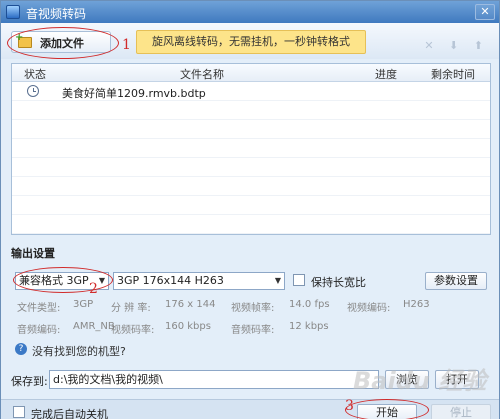  What do you see at coordinates (13, 12) in the screenshot?
I see `app-icon` at bounding box center [13, 12].